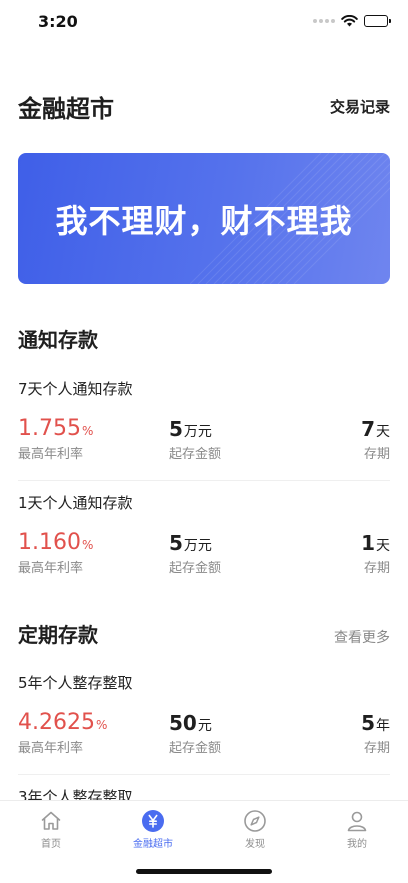 The height and width of the screenshot is (883, 408). I want to click on page-title: 金融超市, so click(66, 108).